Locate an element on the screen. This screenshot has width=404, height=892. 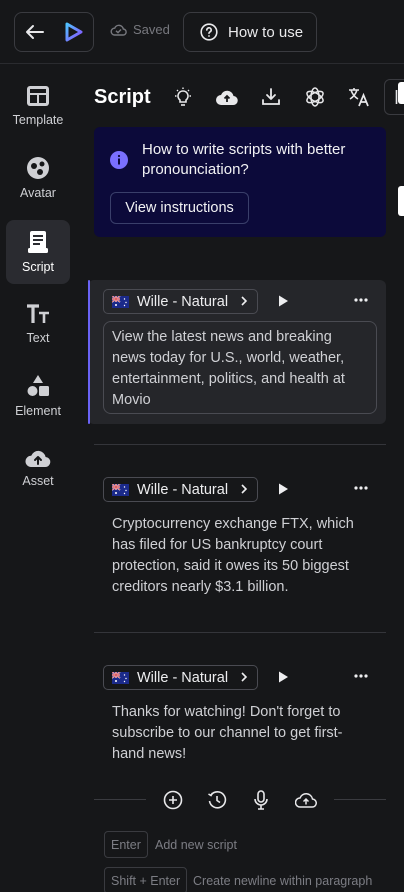
app-logo is located at coordinates (74, 32).